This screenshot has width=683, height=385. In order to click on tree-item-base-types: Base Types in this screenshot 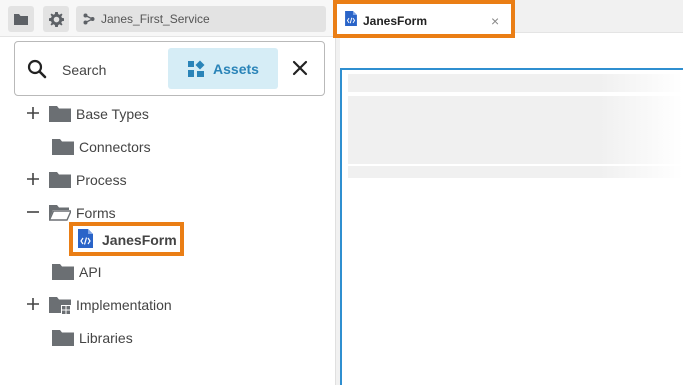, I will do `click(165, 113)`.